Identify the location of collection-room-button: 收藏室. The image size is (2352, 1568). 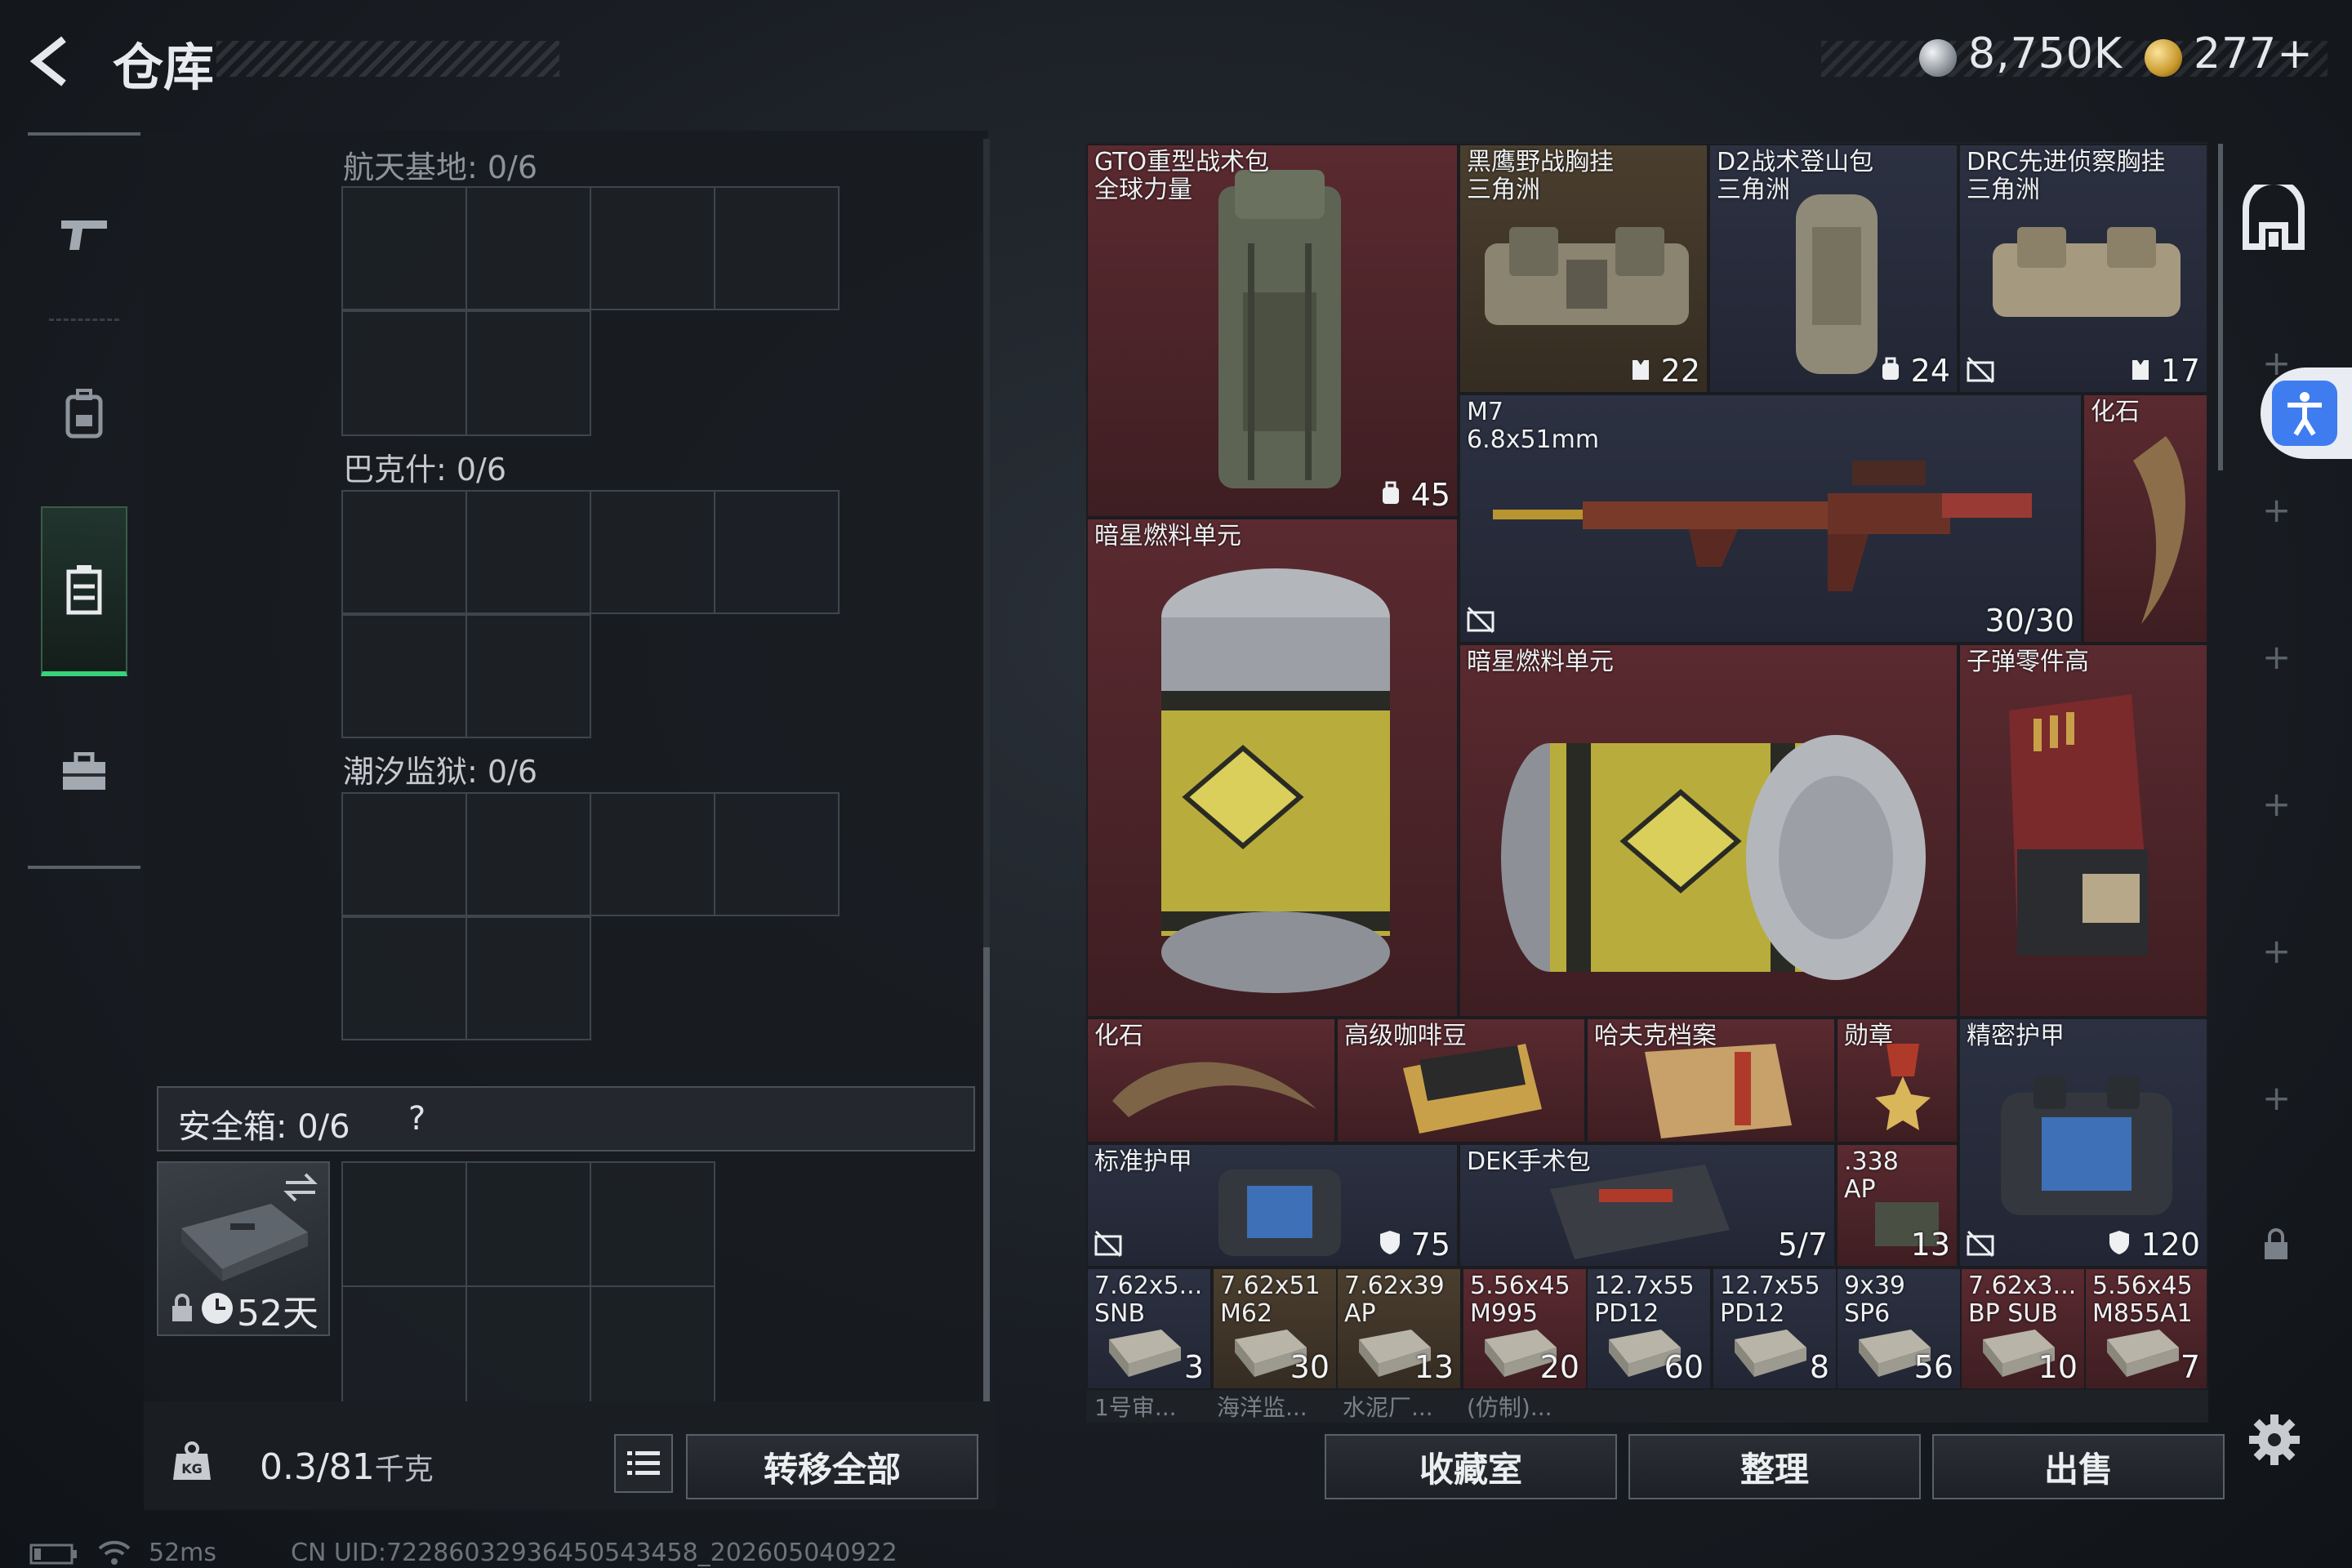
(1471, 1466).